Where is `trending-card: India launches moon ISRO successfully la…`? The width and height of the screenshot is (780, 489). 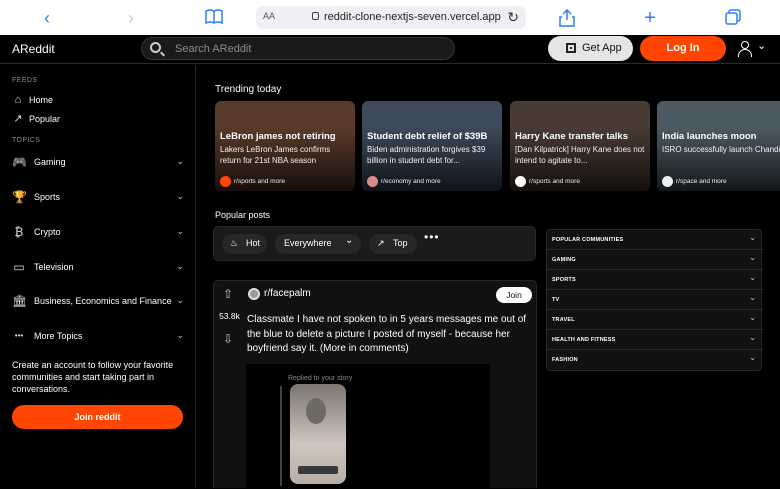 trending-card: India launches moon ISRO successfully la… is located at coordinates (718, 146).